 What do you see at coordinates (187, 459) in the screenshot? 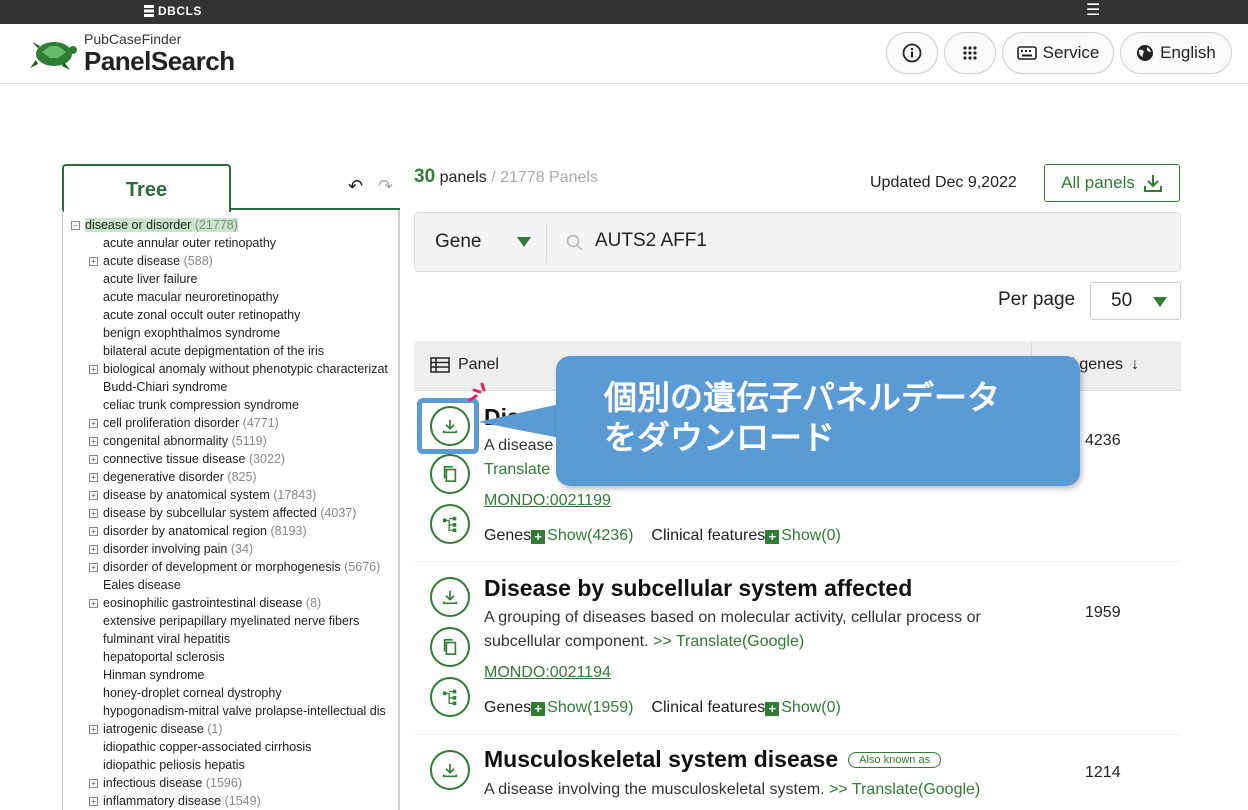
I see `tree-item: + connective tissue disease (3022)` at bounding box center [187, 459].